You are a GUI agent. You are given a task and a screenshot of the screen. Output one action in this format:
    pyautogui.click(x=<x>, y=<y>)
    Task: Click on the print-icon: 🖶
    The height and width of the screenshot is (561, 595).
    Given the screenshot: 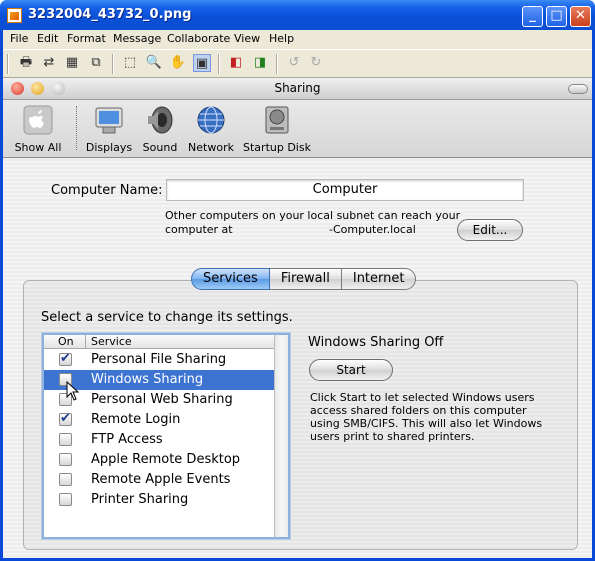 What is the action you would take?
    pyautogui.click(x=26, y=63)
    